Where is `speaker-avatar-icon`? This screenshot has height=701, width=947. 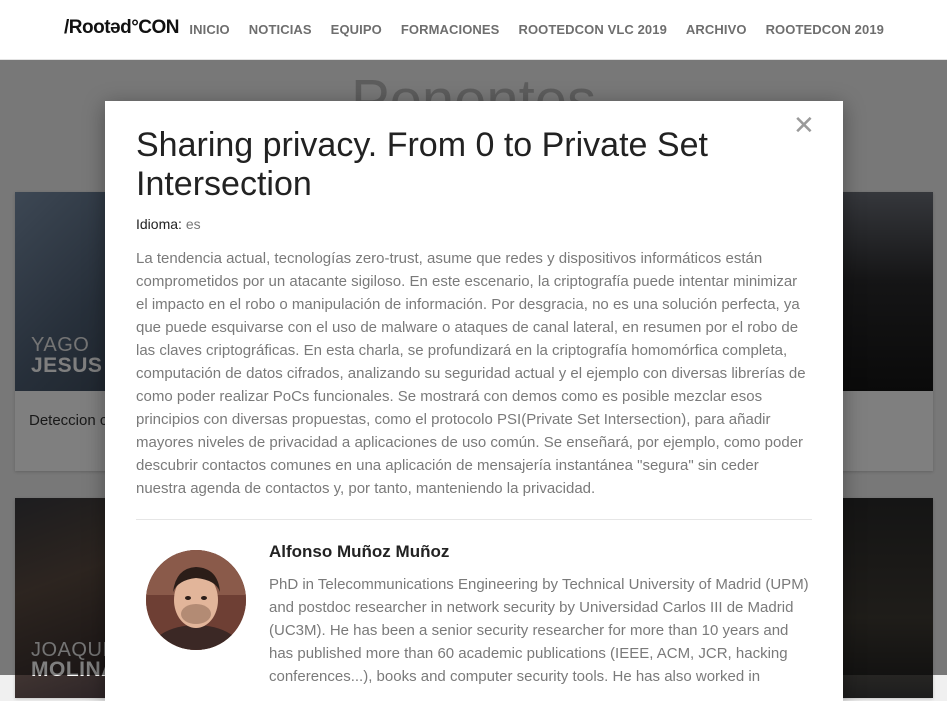 speaker-avatar-icon is located at coordinates (196, 600).